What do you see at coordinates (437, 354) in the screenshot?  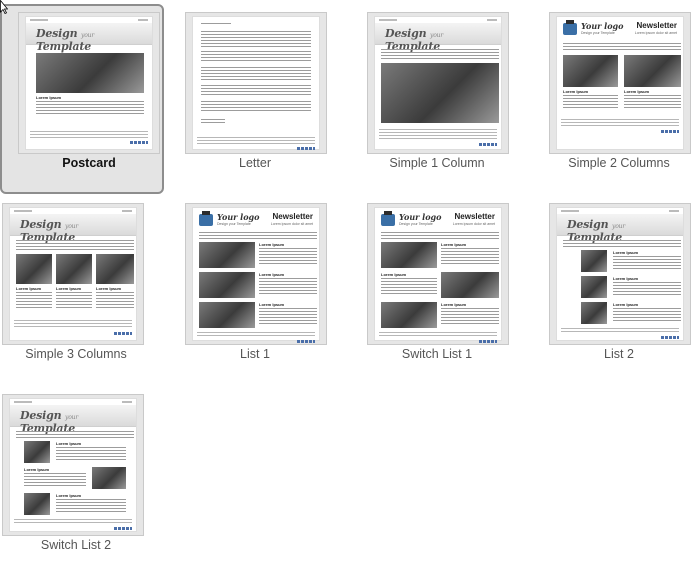 I see `template-label: Switch List 1` at bounding box center [437, 354].